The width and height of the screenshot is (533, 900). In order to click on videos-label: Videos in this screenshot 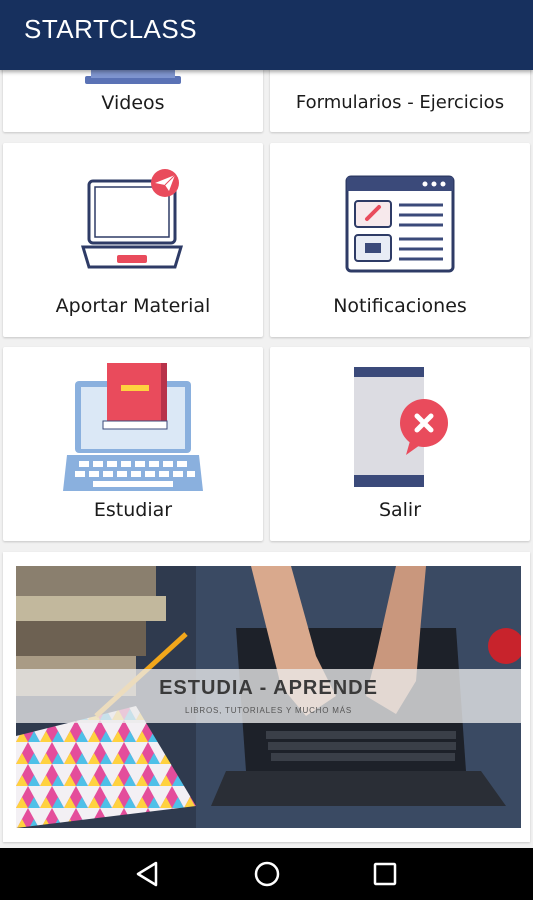, I will do `click(133, 103)`.